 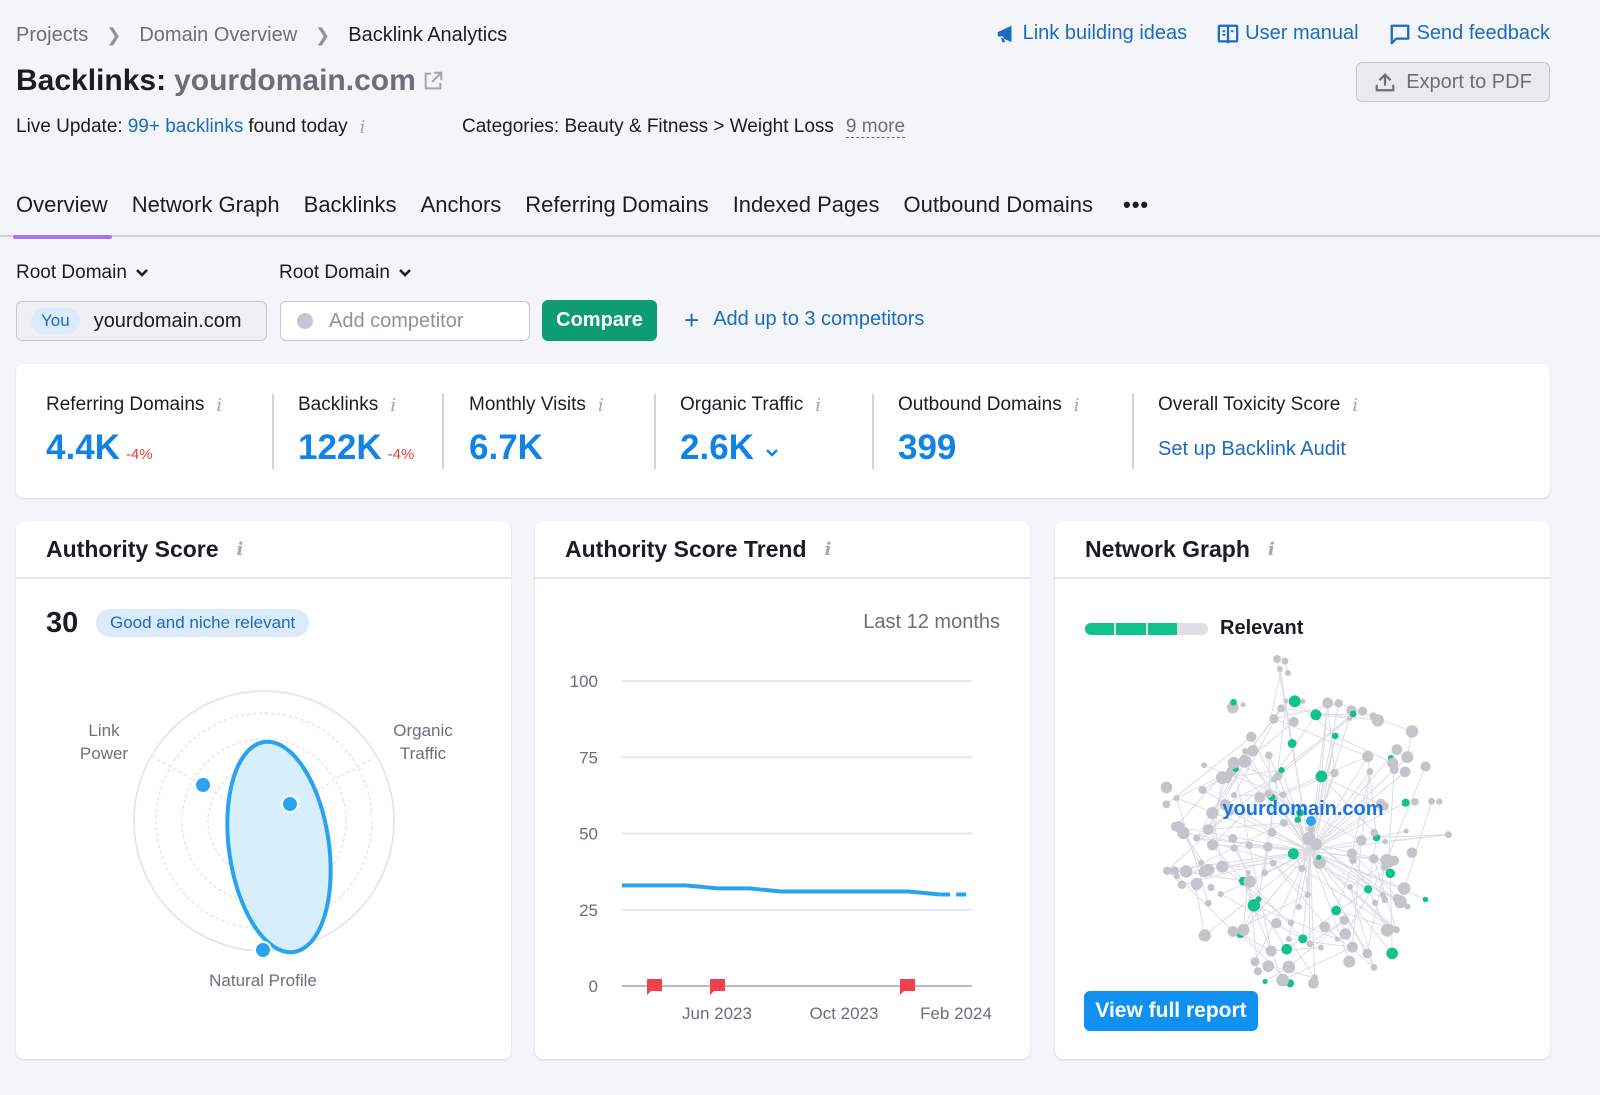 I want to click on user-manual-label: User manual, so click(x=1302, y=33).